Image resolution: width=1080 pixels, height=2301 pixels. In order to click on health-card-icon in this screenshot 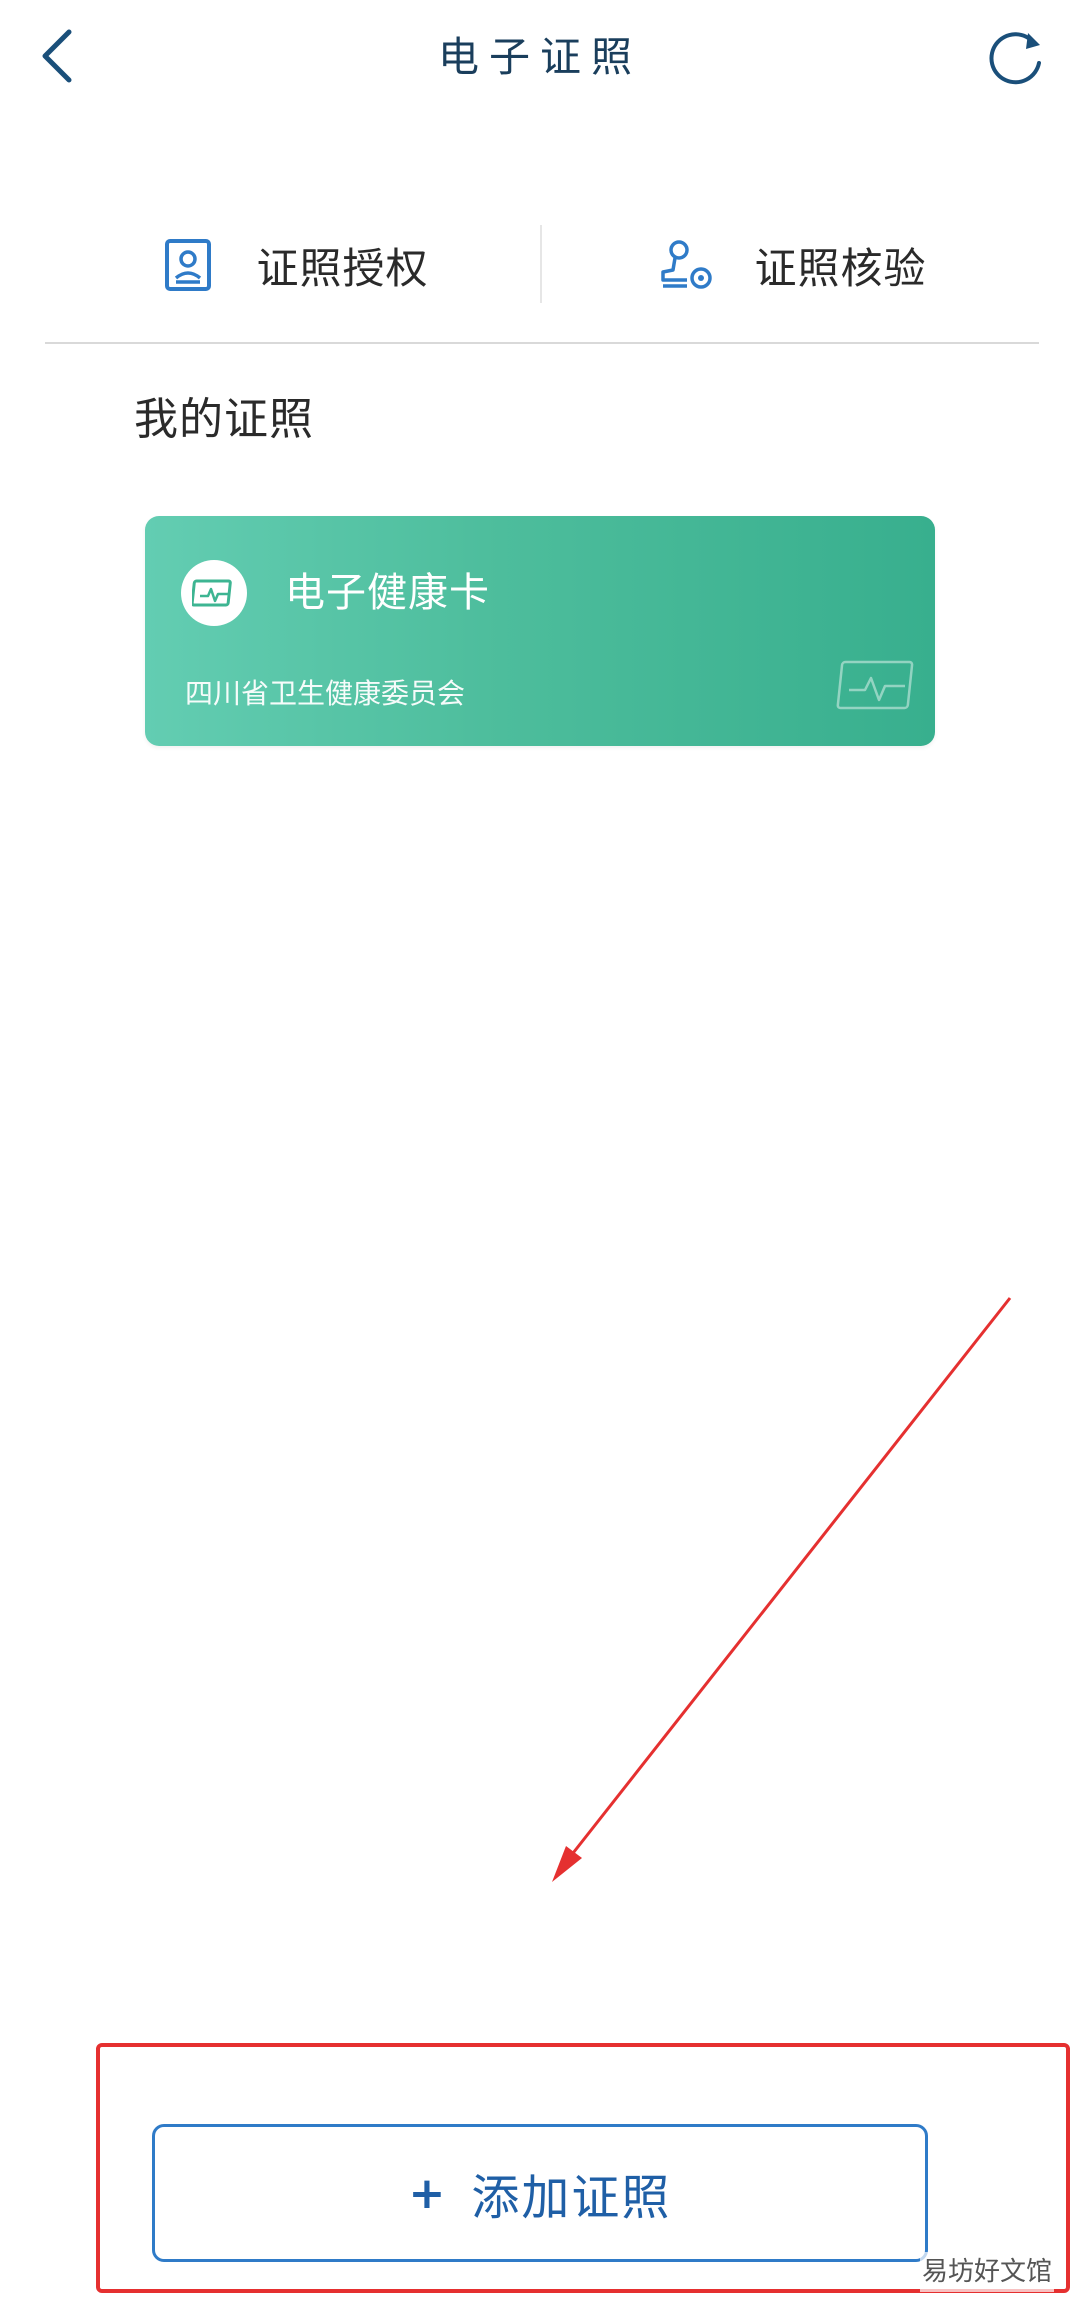, I will do `click(214, 593)`.